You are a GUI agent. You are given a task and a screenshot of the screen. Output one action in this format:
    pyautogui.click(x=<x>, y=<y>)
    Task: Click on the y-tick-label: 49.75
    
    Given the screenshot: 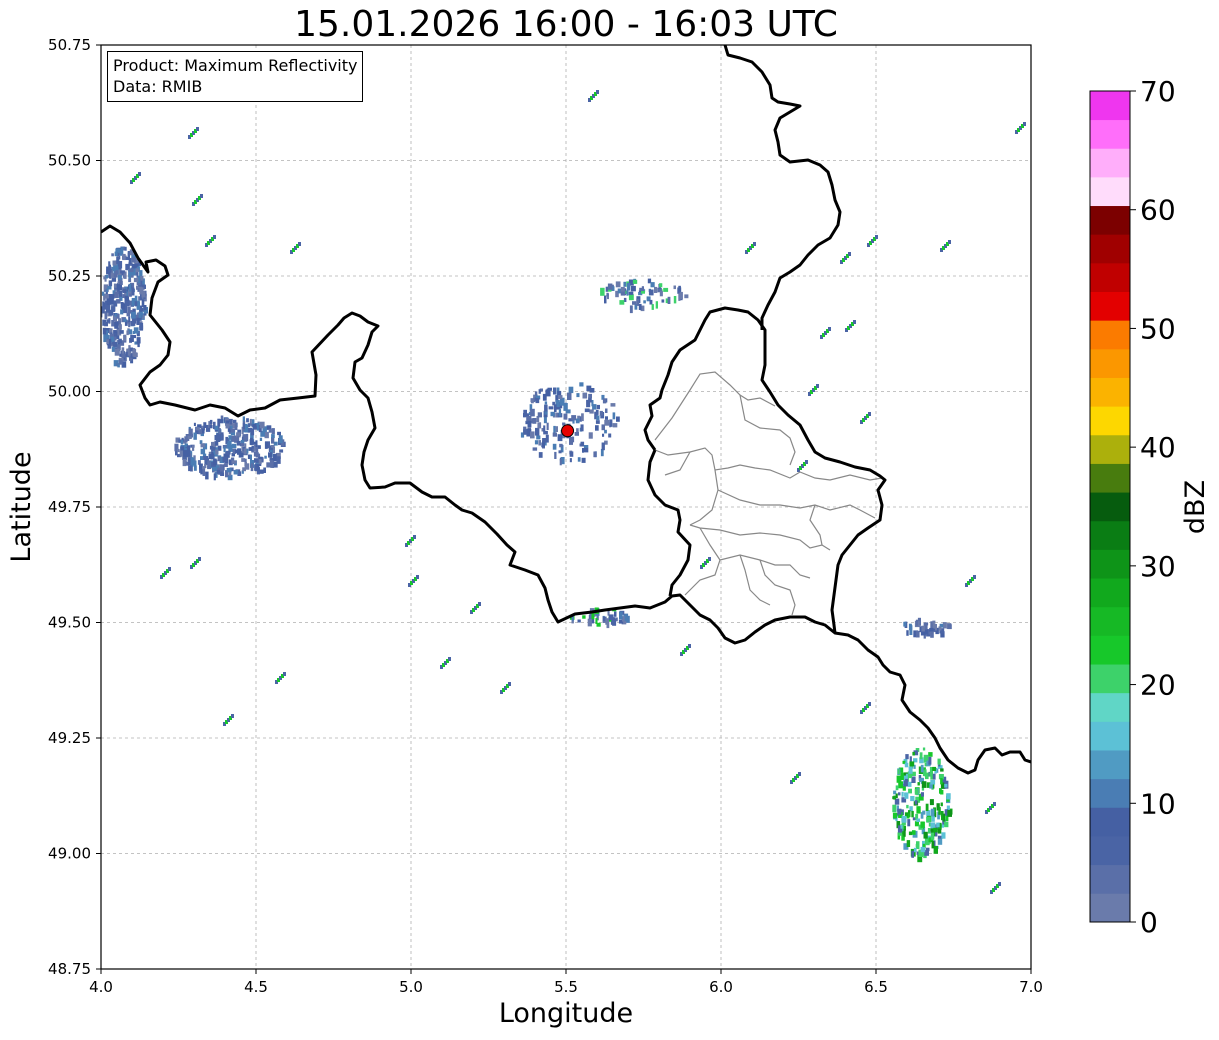 What is the action you would take?
    pyautogui.click(x=69, y=507)
    